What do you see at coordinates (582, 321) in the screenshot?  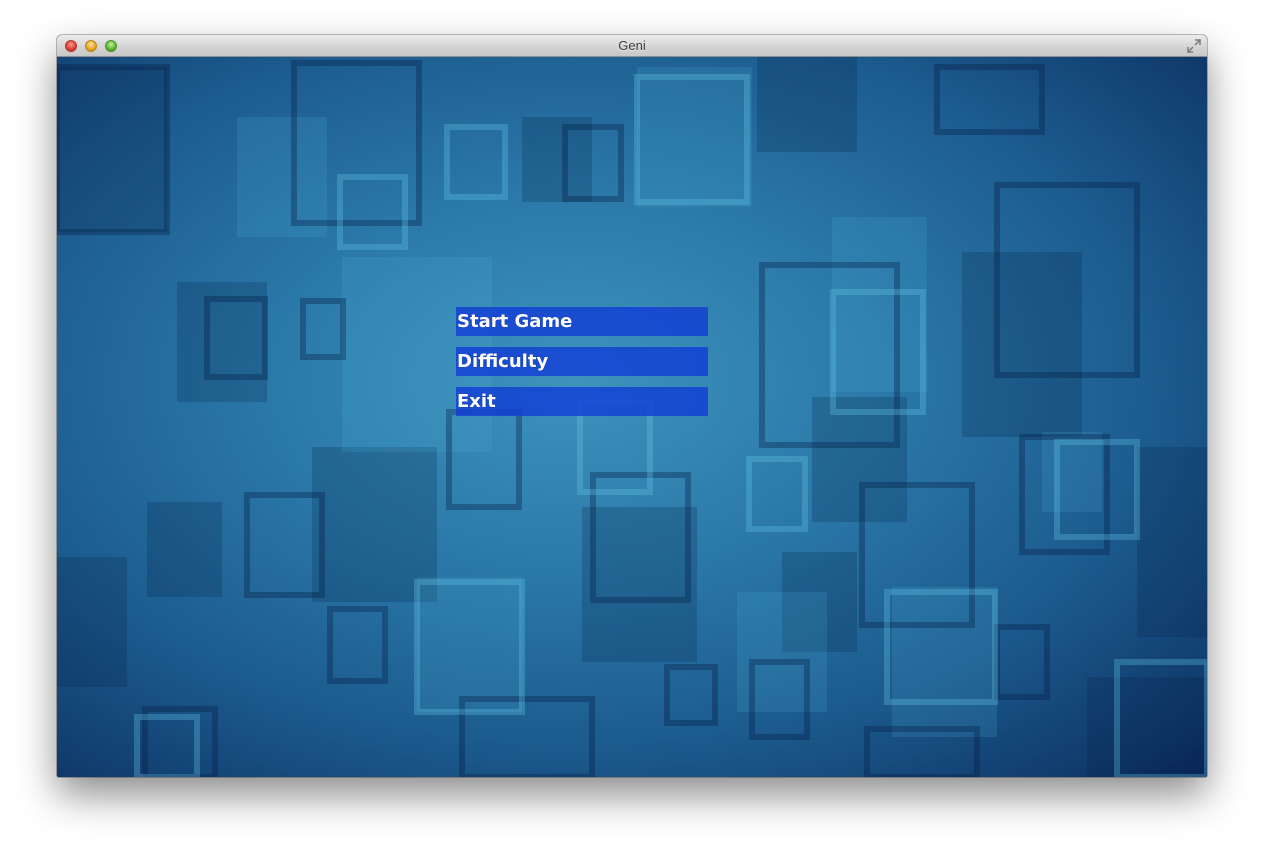 I see `start-game-button: Start Game` at bounding box center [582, 321].